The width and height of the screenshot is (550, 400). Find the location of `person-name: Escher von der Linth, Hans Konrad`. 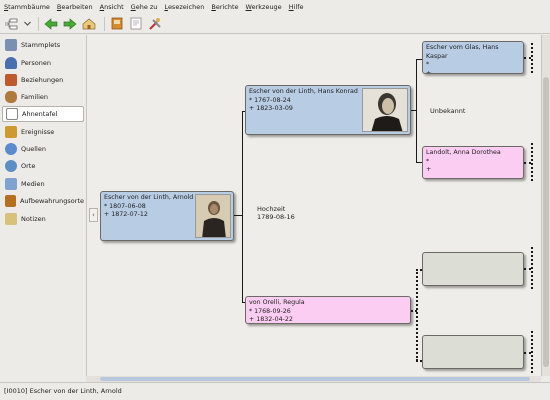

person-name: Escher von der Linth, Hans Konrad is located at coordinates (303, 91).